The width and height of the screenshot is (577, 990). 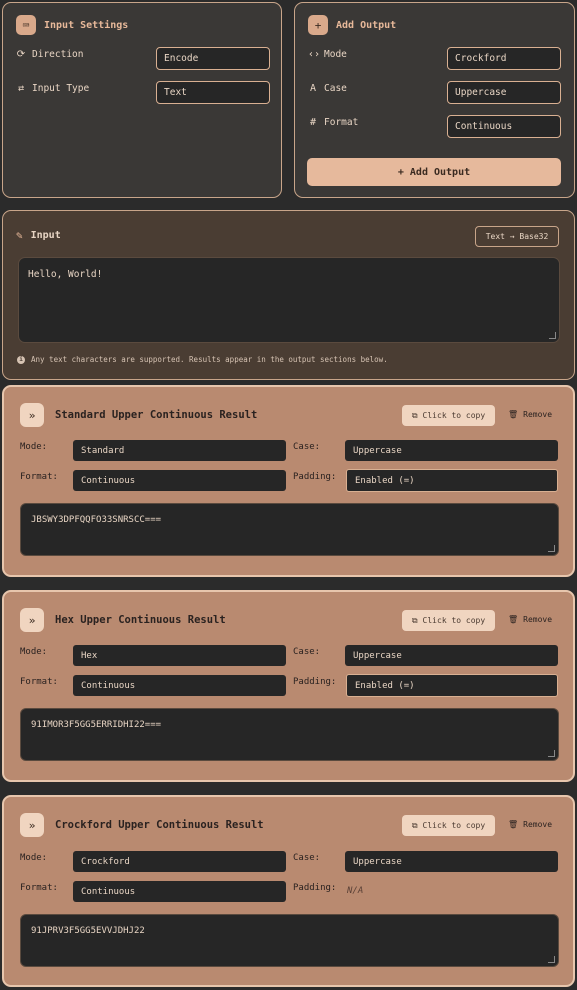 What do you see at coordinates (314, 54) in the screenshot?
I see `code-icon: ‹›` at bounding box center [314, 54].